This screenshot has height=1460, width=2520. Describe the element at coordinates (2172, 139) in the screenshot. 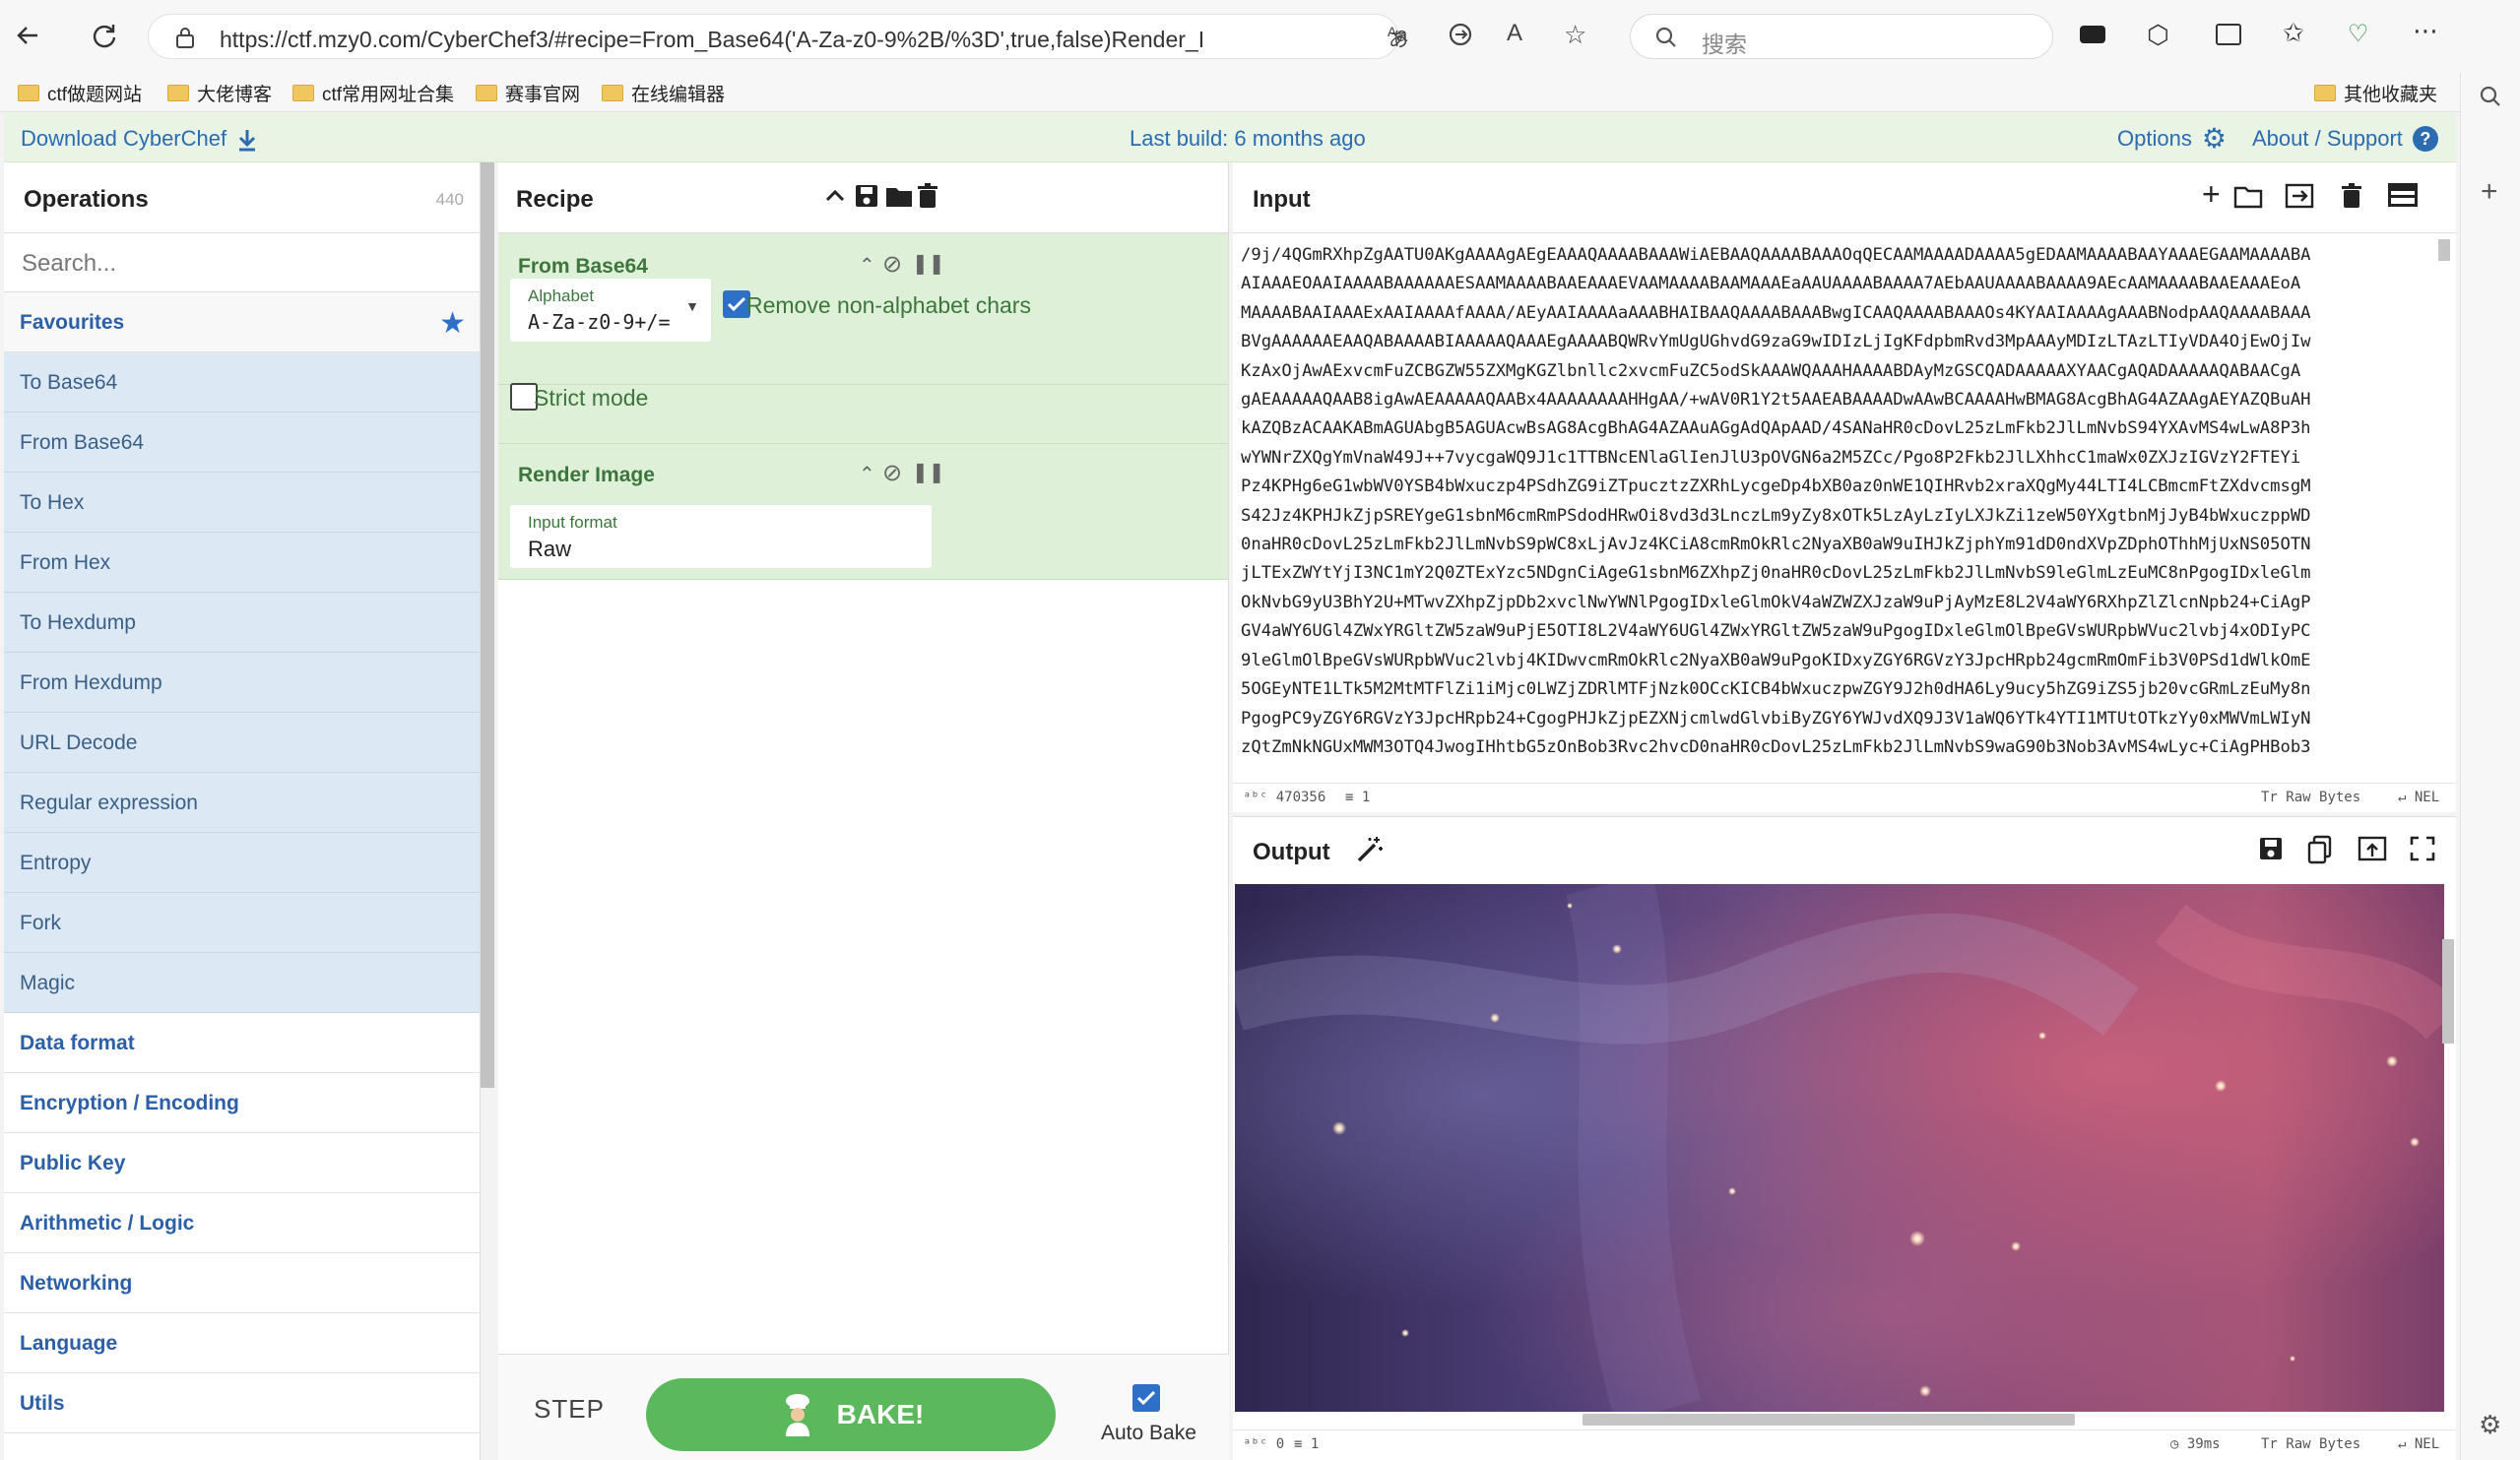

I see `options-link: Options ⚙` at that location.